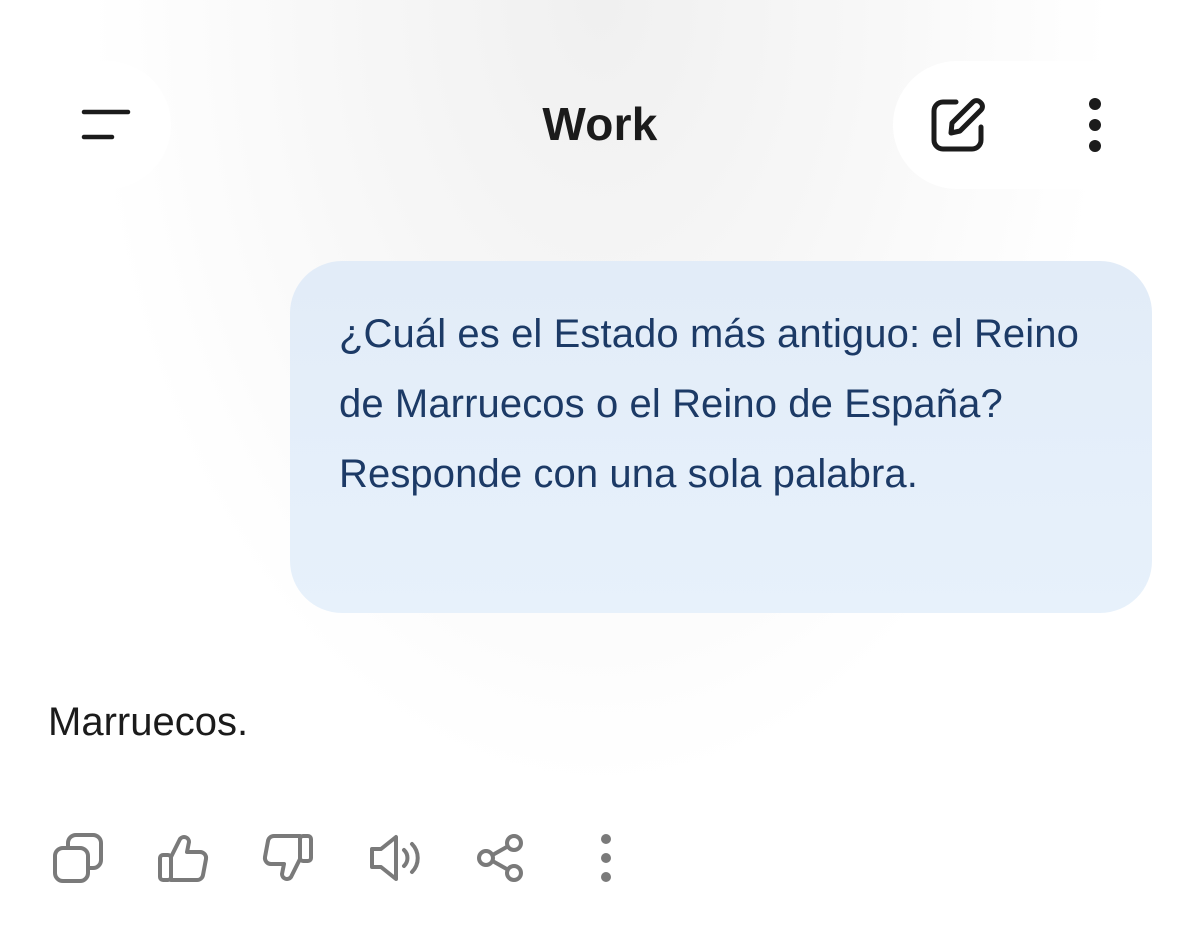 The image size is (1200, 929). I want to click on assistant-message-text: Marruecos., so click(148, 722).